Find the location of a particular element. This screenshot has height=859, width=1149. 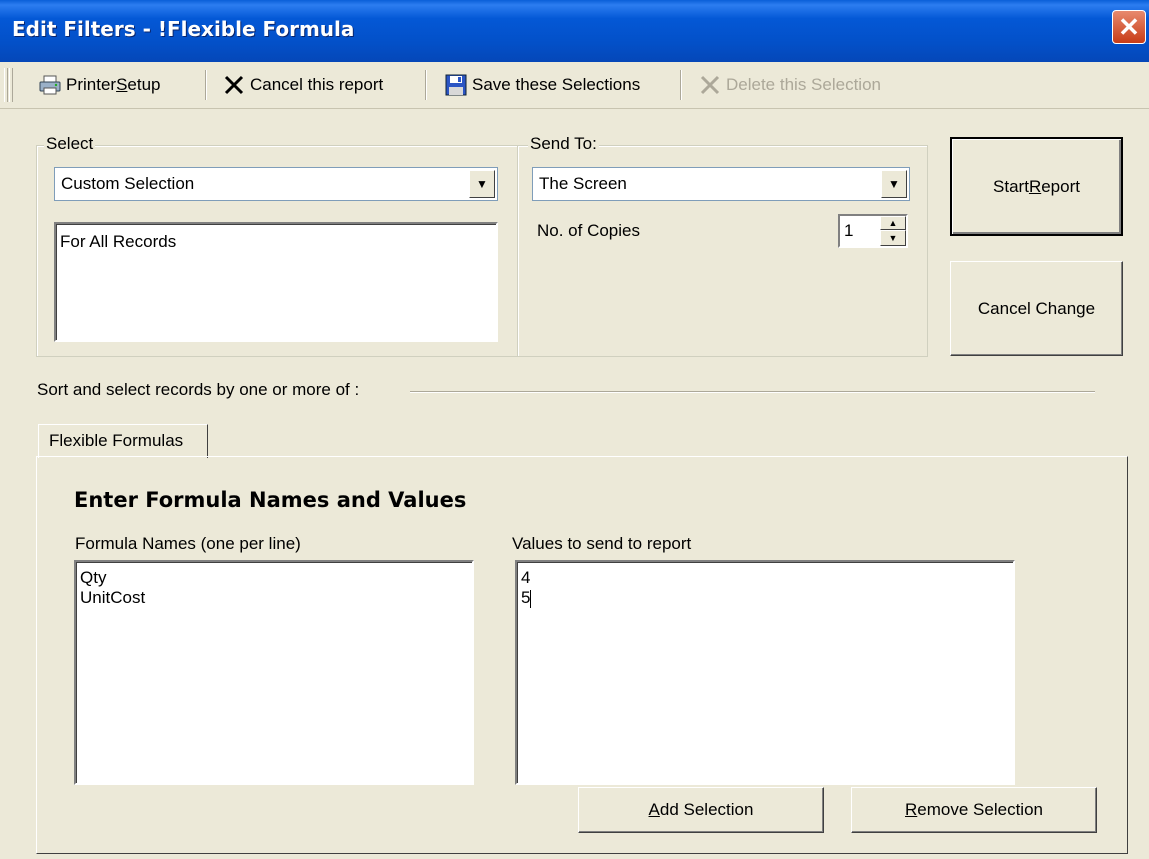

cancel-report-button: Cancel this report is located at coordinates (302, 85).